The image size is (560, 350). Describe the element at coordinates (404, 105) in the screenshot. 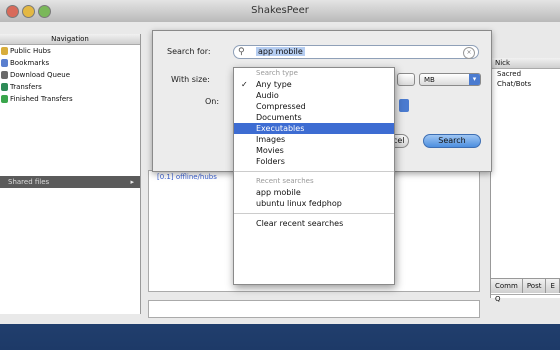

I see `hub-select-stepper` at that location.